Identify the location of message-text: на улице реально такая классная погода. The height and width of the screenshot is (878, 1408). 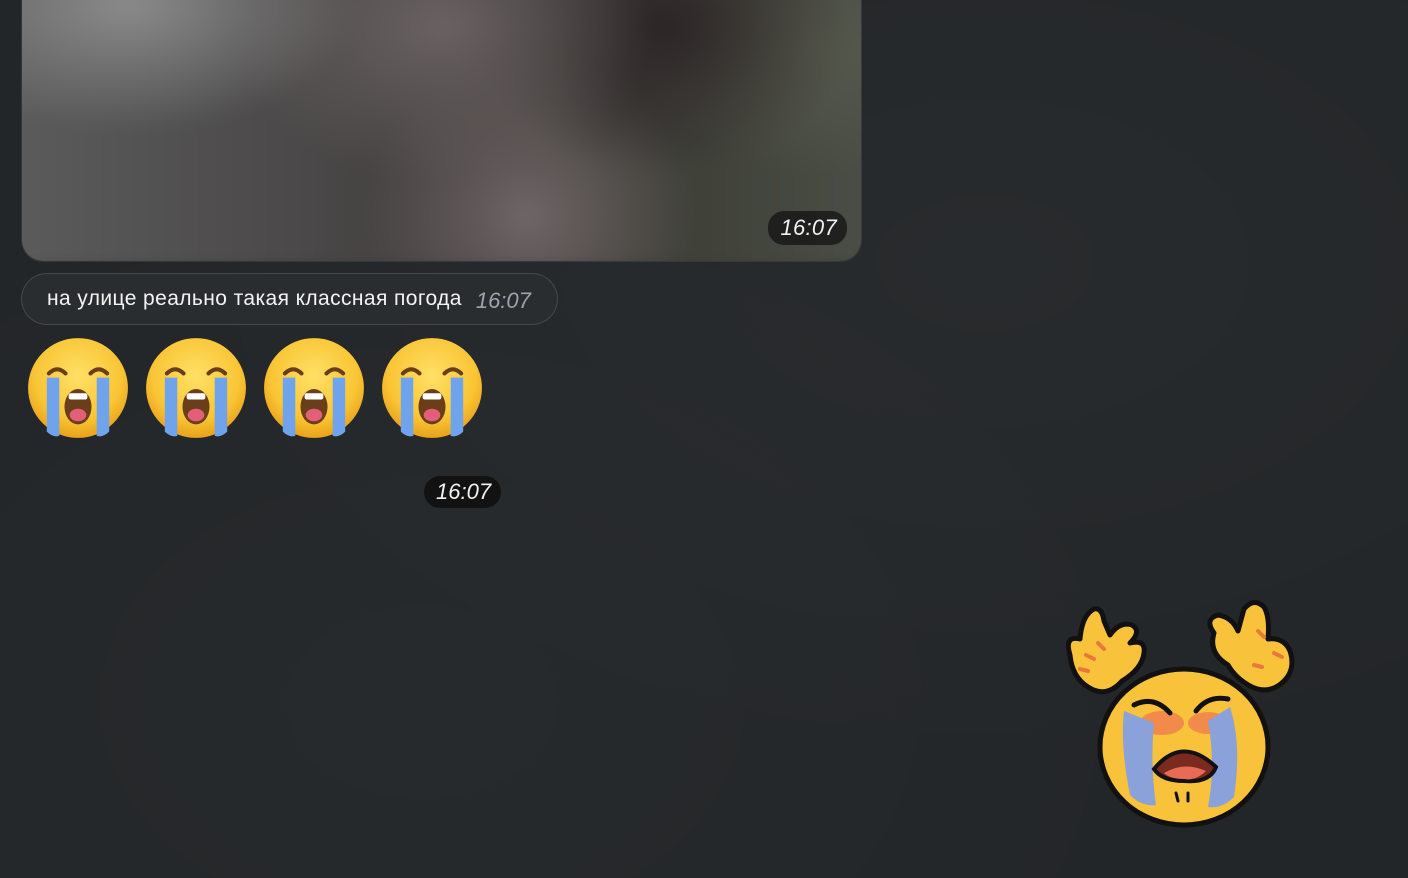
(254, 298).